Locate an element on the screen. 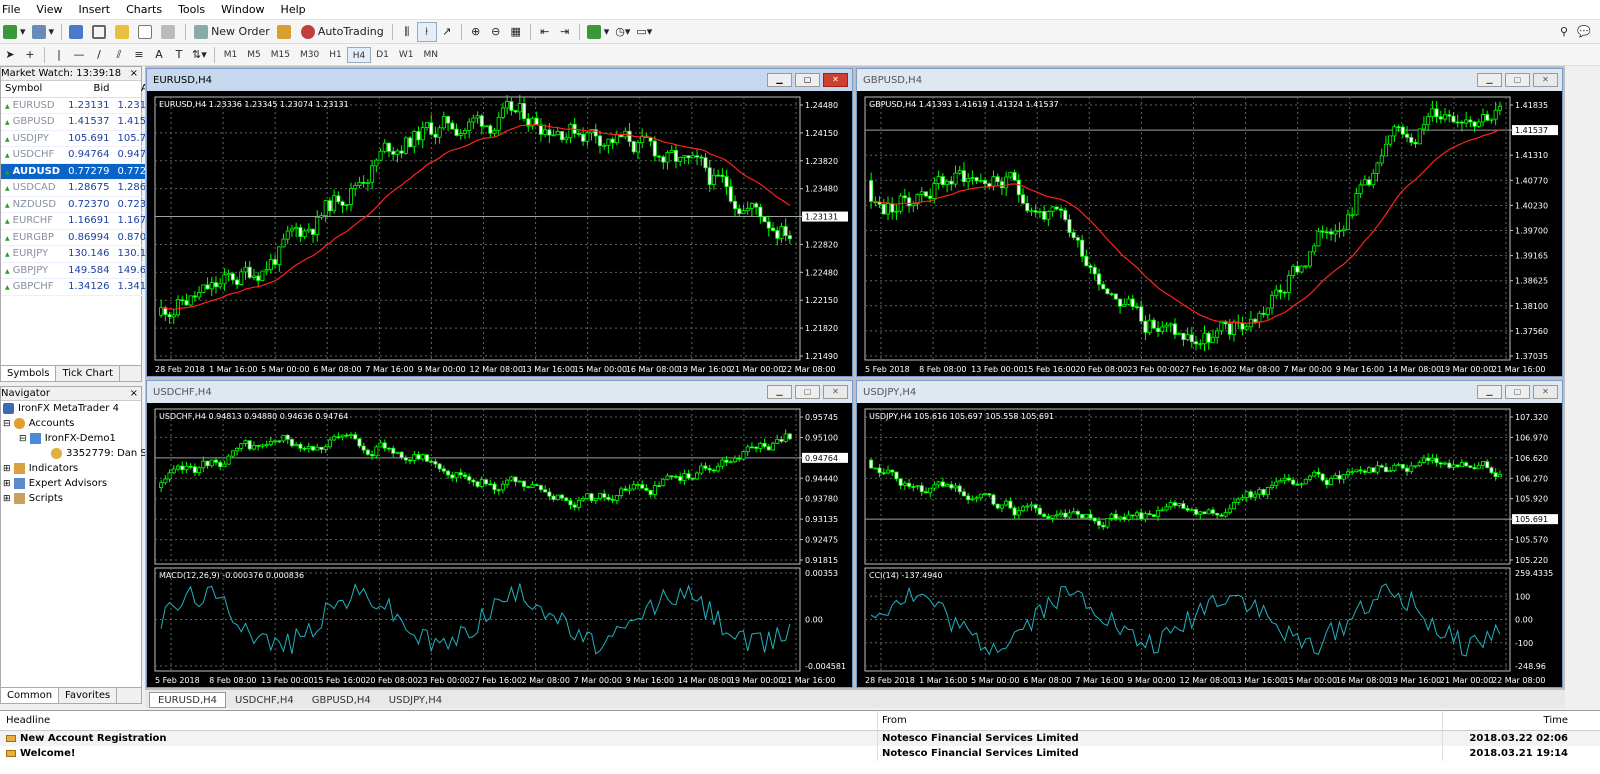 This screenshot has height=774, width=1600. column-header-time: Time is located at coordinates (1521, 720).